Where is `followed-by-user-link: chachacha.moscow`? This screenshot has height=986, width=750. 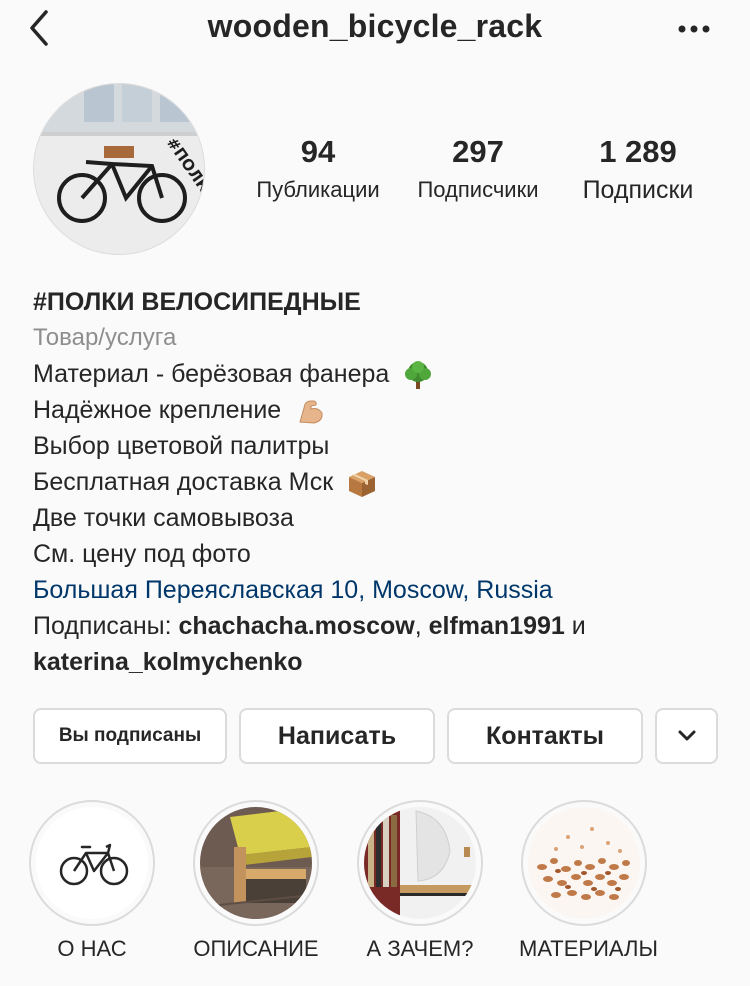 followed-by-user-link: chachacha.moscow is located at coordinates (296, 626).